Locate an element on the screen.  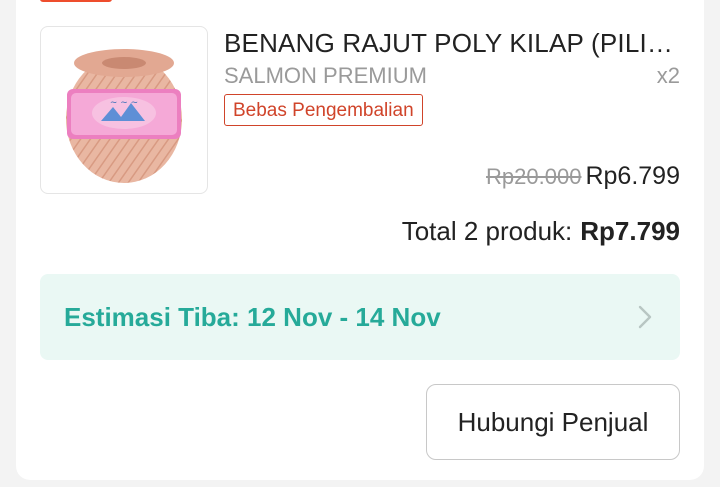
current-price: Rp6.799 is located at coordinates (632, 176).